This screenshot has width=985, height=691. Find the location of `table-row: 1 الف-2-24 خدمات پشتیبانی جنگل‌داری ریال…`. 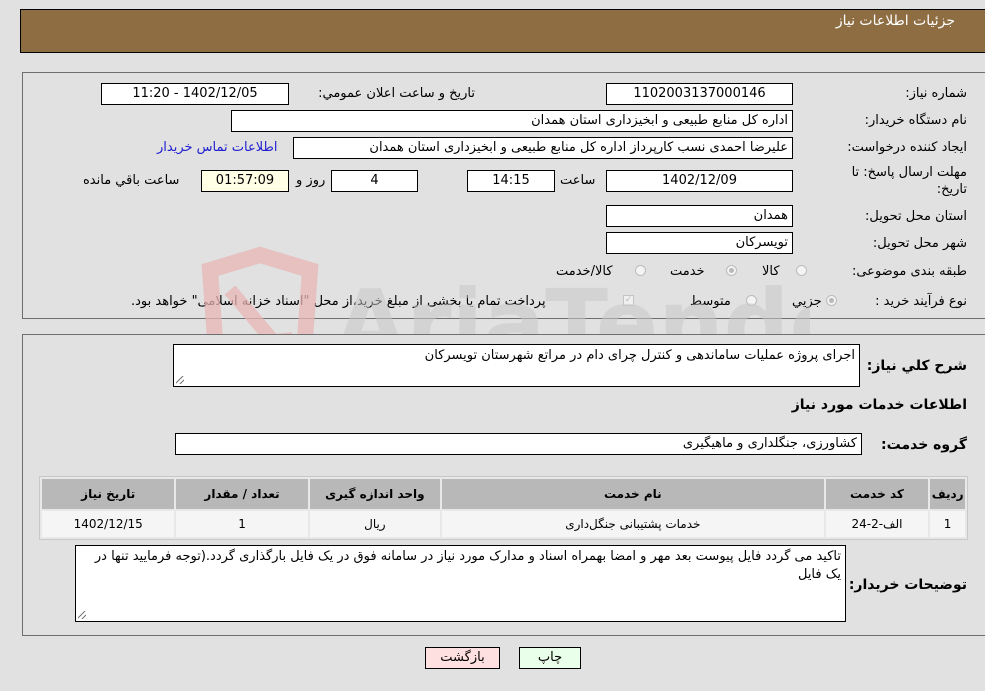

table-row: 1 الف-2-24 خدمات پشتیبانی جنگل‌داری ریال… is located at coordinates (503, 524).